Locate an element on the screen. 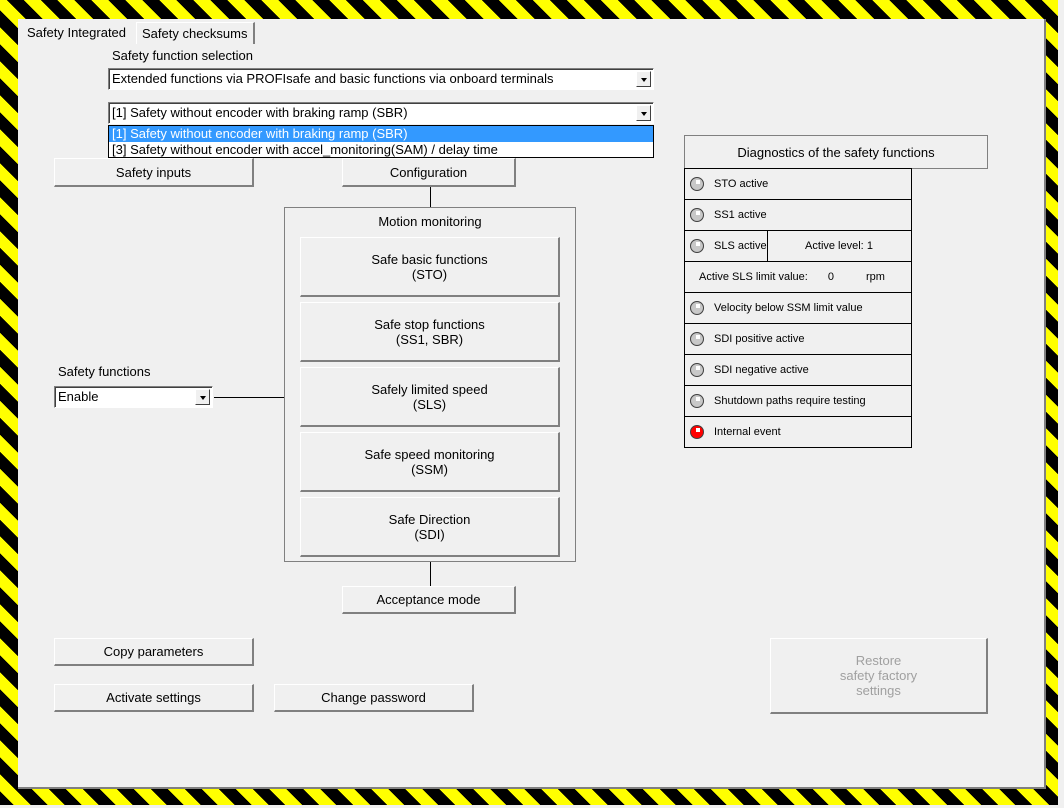  border-edge is located at coordinates (1061, 404).